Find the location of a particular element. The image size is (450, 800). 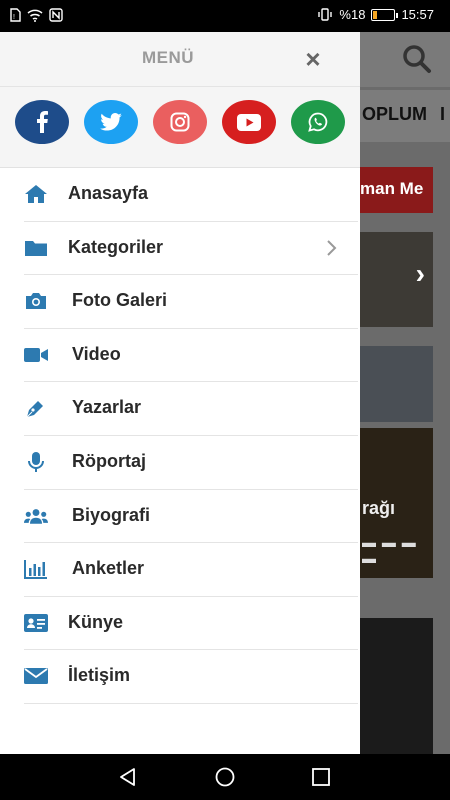

battery-level-fill is located at coordinates (375, 14).